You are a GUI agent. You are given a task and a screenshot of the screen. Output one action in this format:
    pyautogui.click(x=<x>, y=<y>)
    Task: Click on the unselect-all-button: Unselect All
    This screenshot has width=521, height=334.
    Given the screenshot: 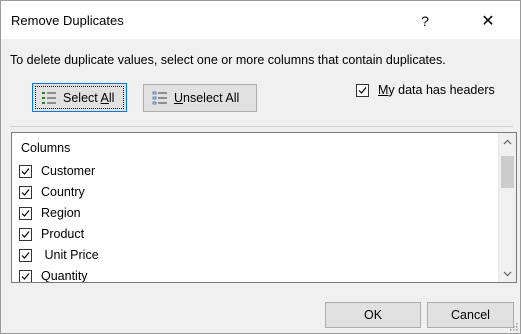 What is the action you would take?
    pyautogui.click(x=200, y=98)
    